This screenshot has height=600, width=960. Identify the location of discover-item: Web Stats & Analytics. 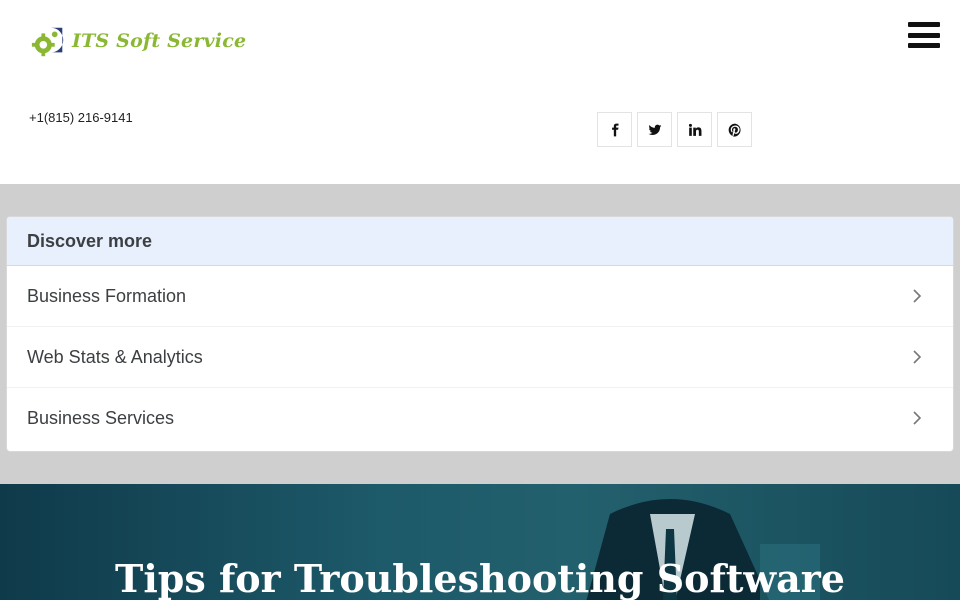
(480, 357).